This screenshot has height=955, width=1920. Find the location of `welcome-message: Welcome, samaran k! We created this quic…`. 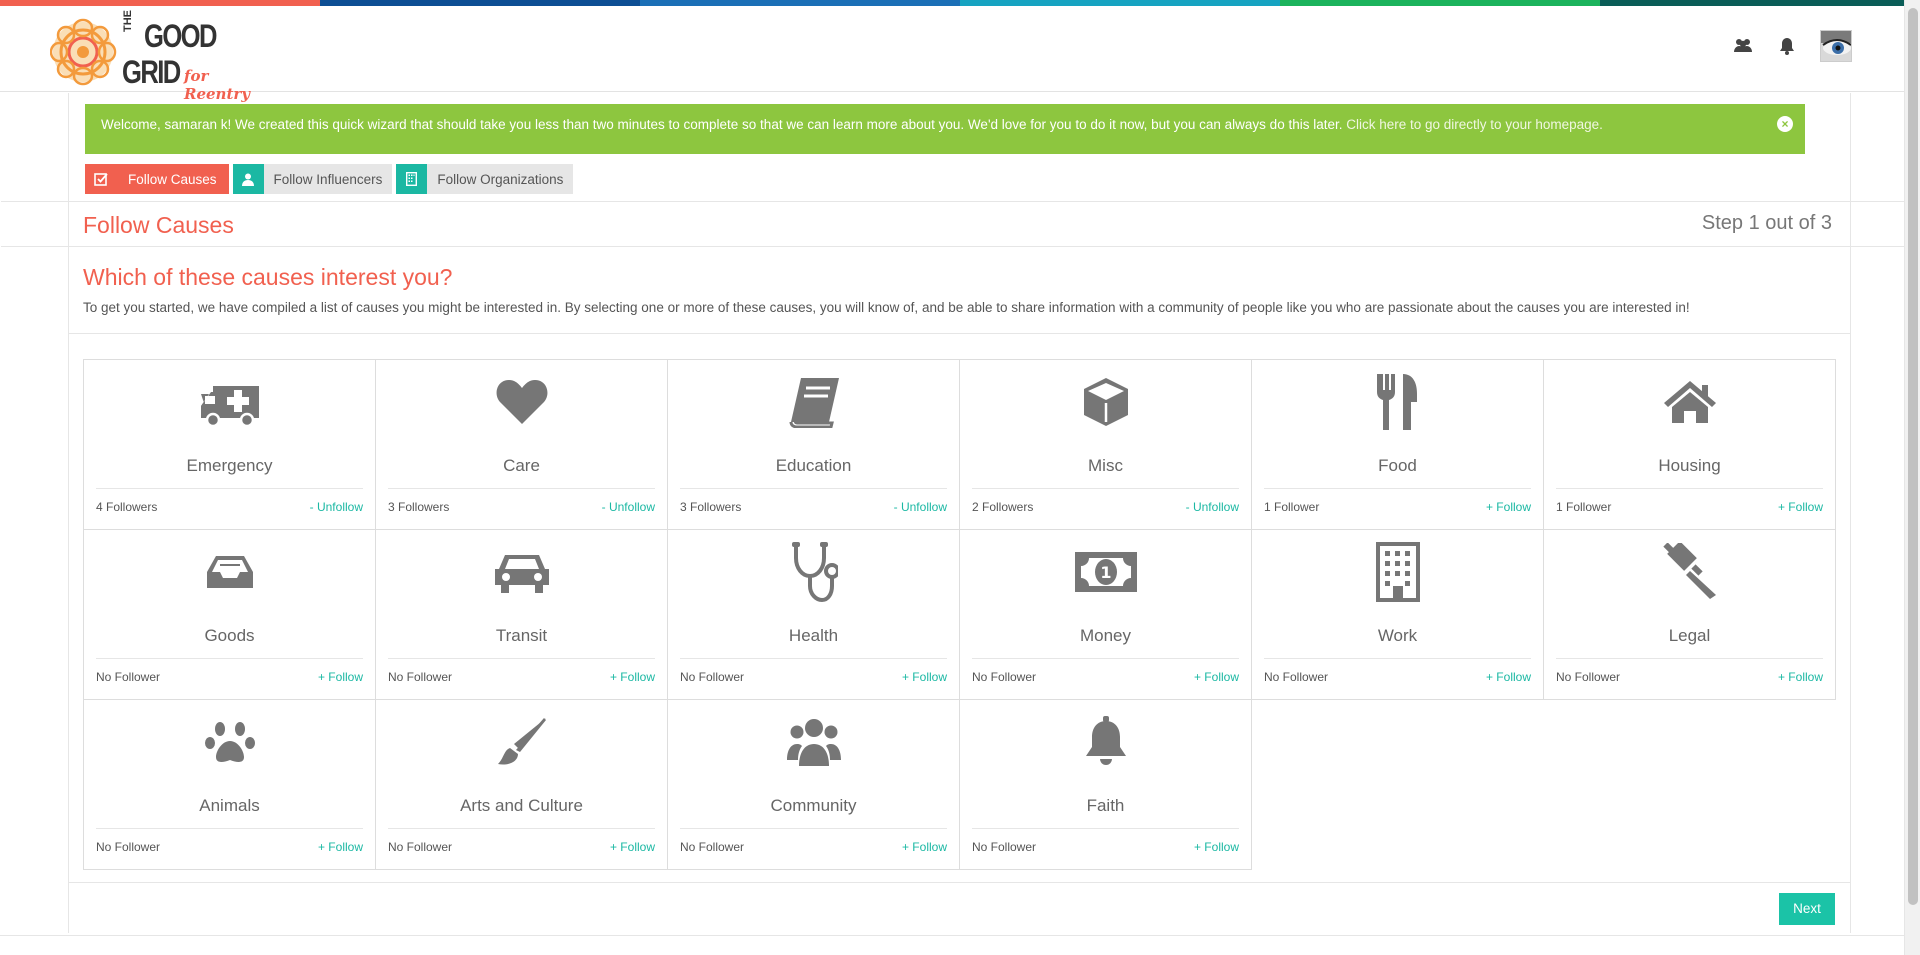

welcome-message: Welcome, samaran k! We created this quic… is located at coordinates (722, 124).